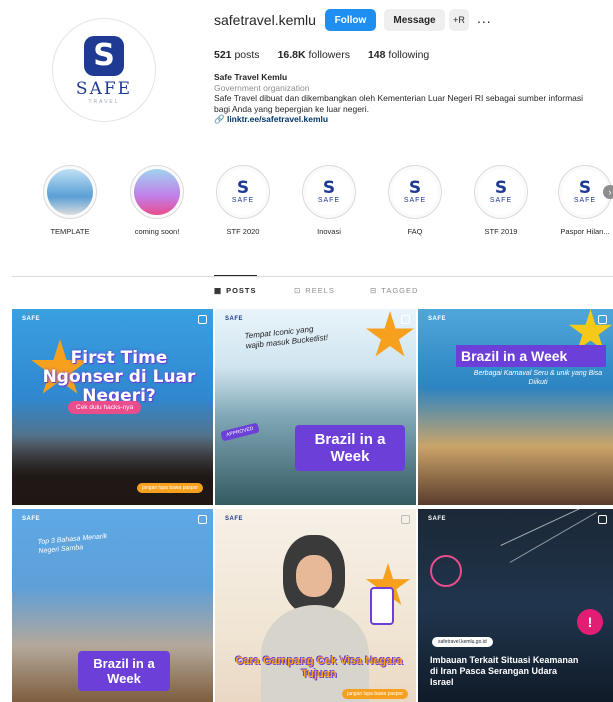 The height and width of the screenshot is (702, 613). What do you see at coordinates (265, 20) in the screenshot?
I see `profile-username: safetravel.kemlu` at bounding box center [265, 20].